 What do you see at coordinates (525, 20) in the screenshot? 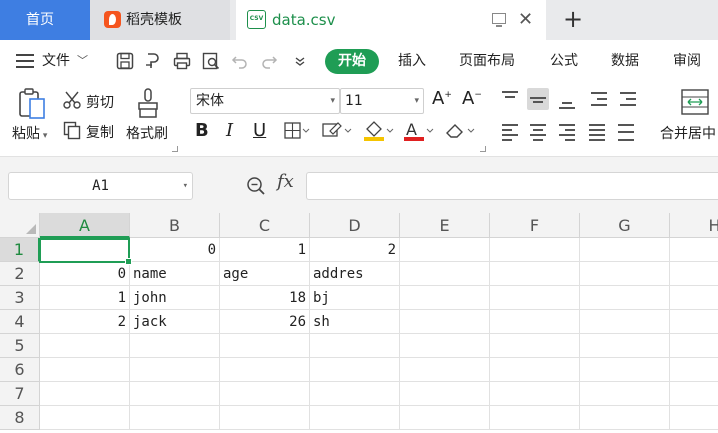
I see `close-tab-icon: ✕` at bounding box center [525, 20].